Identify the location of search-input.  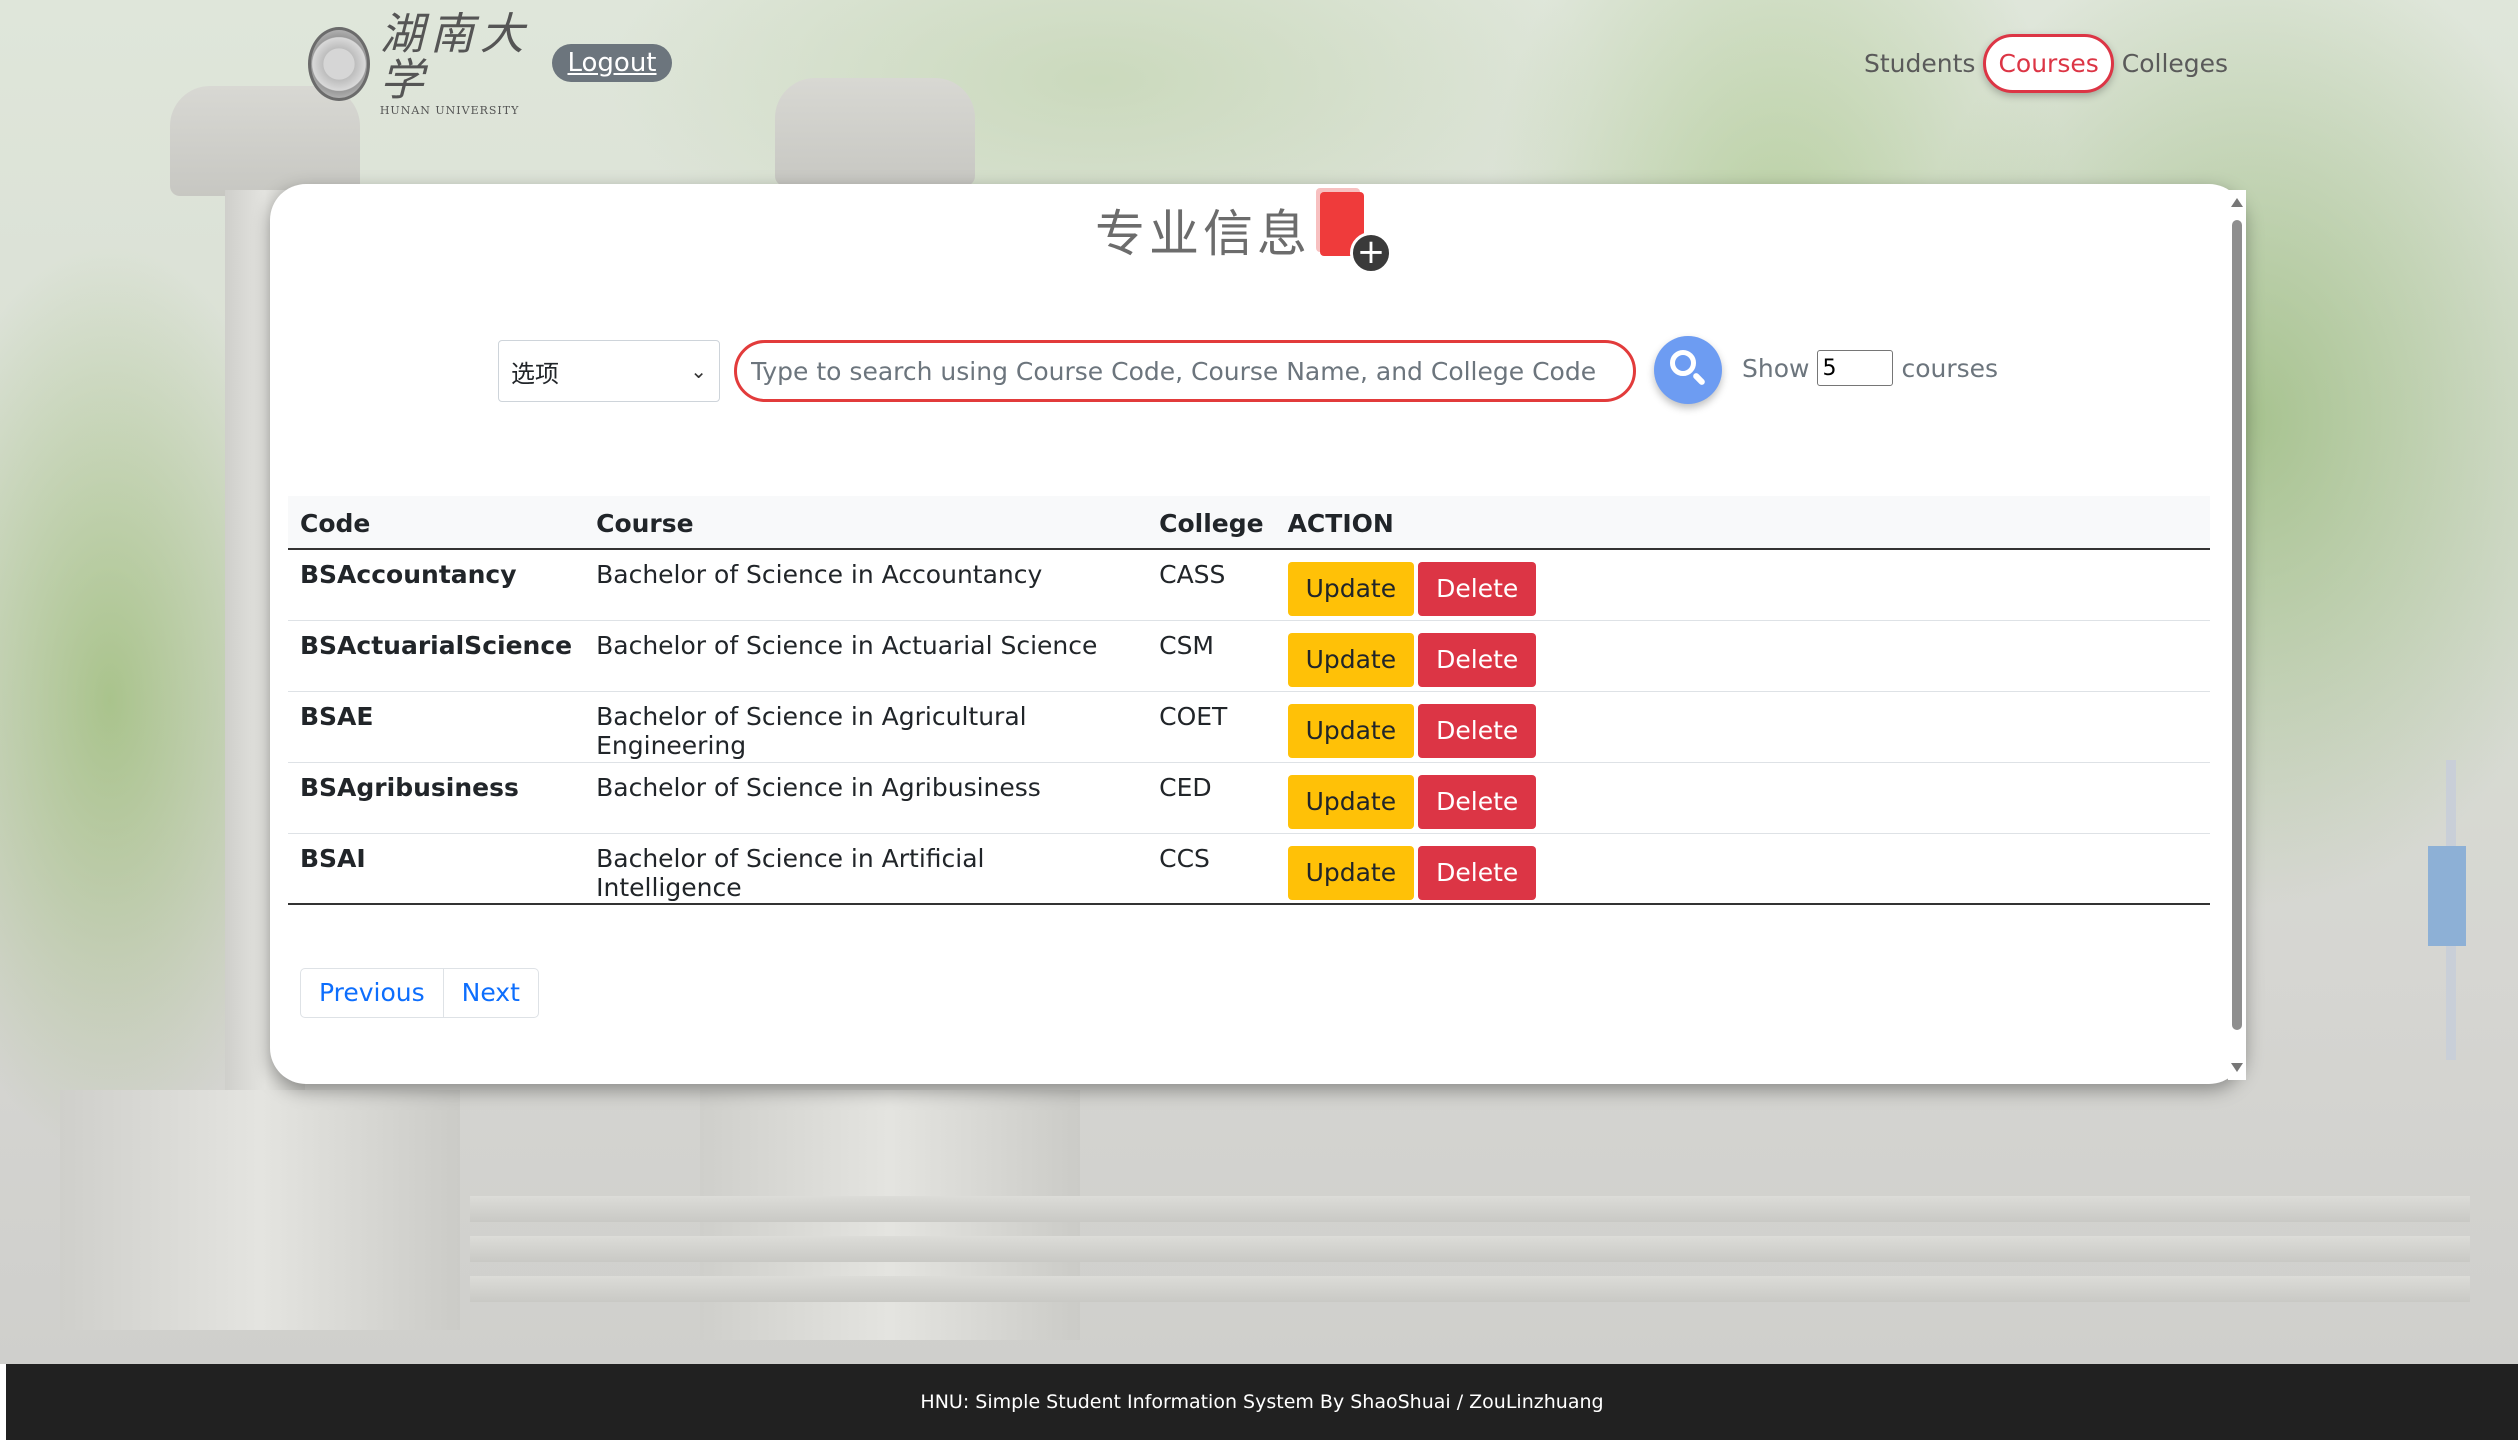
(1185, 371).